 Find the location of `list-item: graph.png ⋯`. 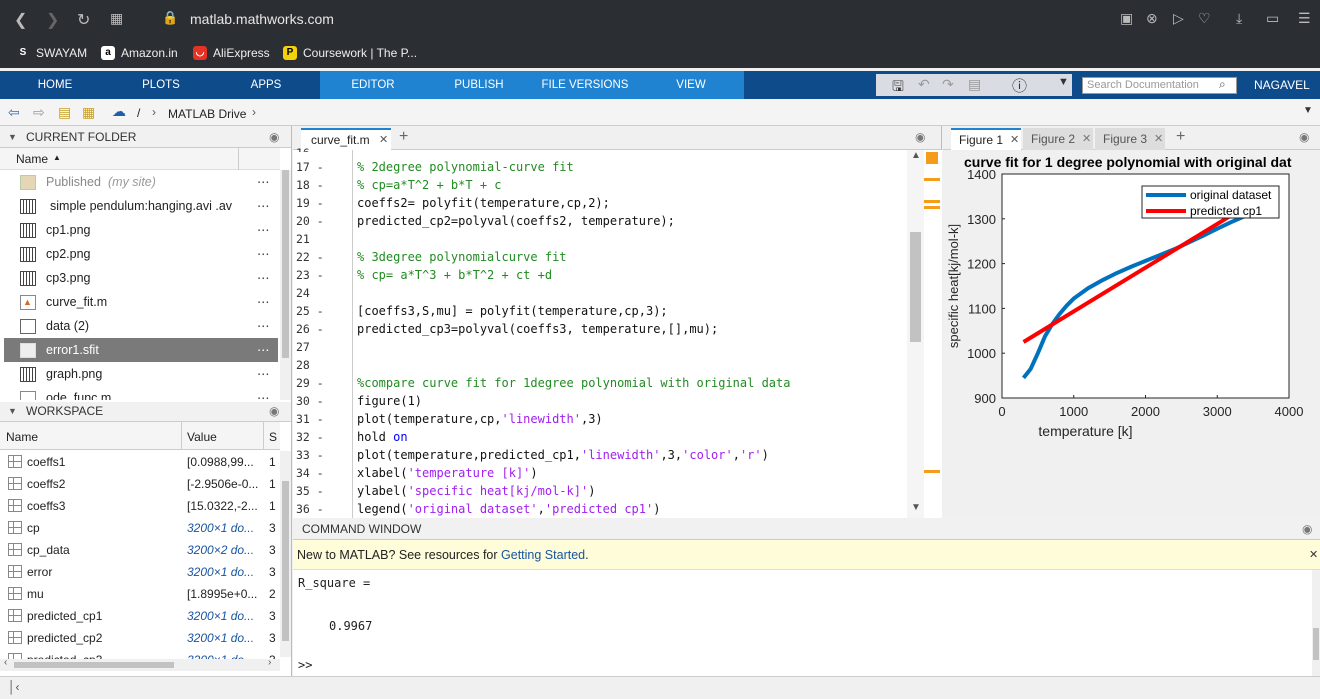

list-item: graph.png ⋯ is located at coordinates (141, 374).